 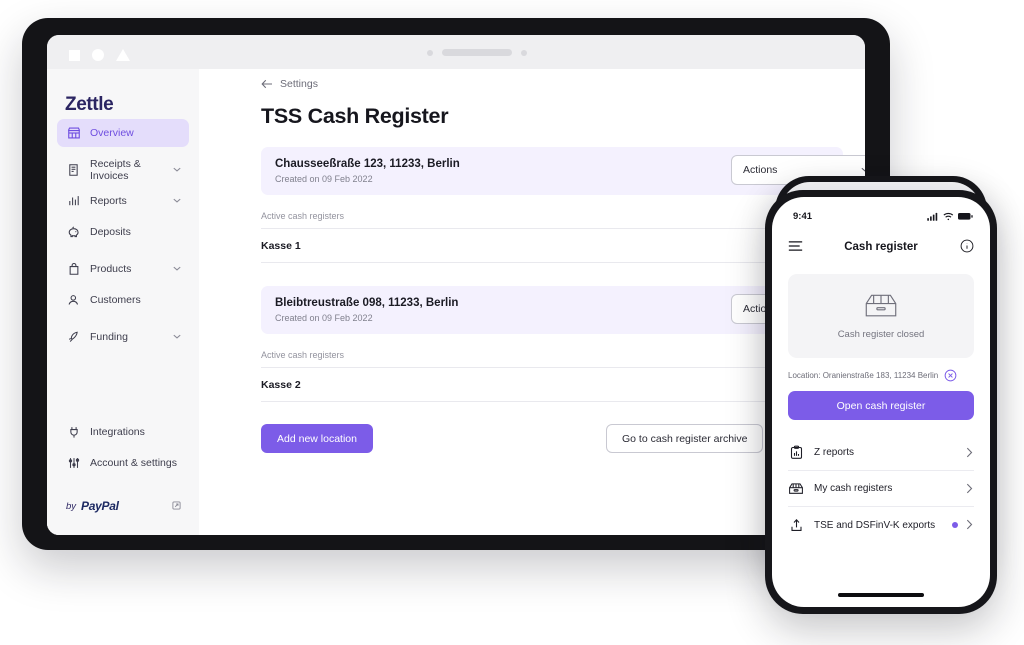 What do you see at coordinates (317, 438) in the screenshot?
I see `add-new-location-button: Add new location` at bounding box center [317, 438].